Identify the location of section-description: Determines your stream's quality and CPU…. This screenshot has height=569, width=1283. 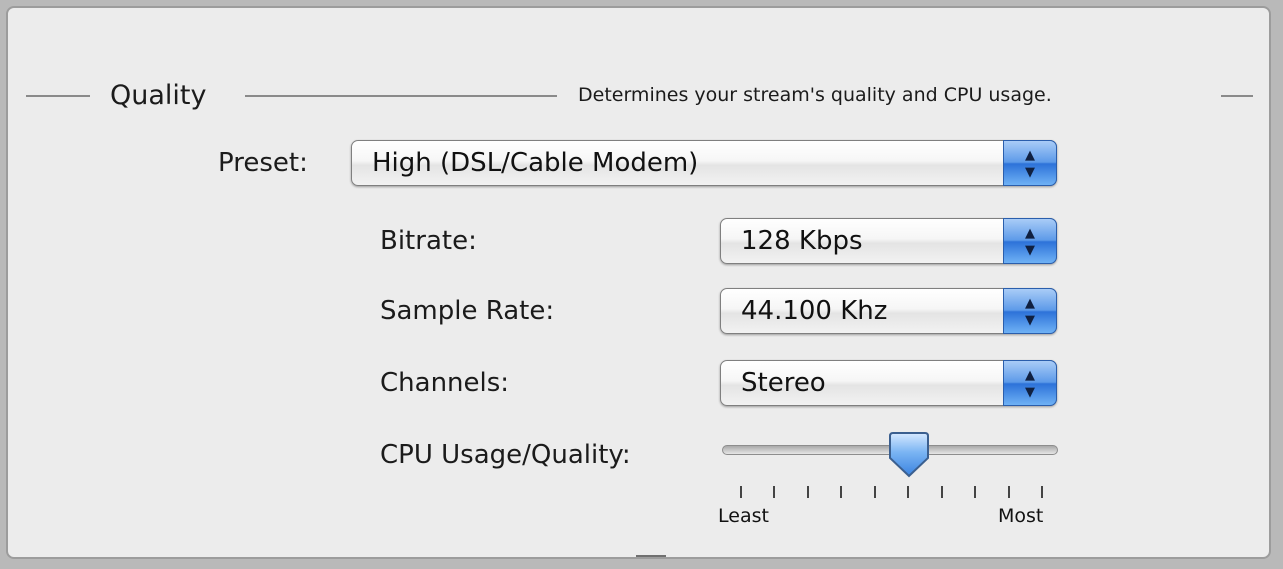
(815, 95).